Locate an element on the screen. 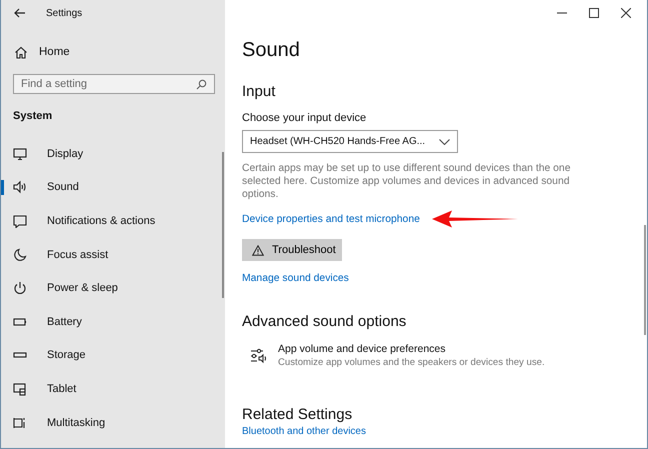 Image resolution: width=648 pixels, height=449 pixels. related-link: Bluetooth and other devices is located at coordinates (444, 431).